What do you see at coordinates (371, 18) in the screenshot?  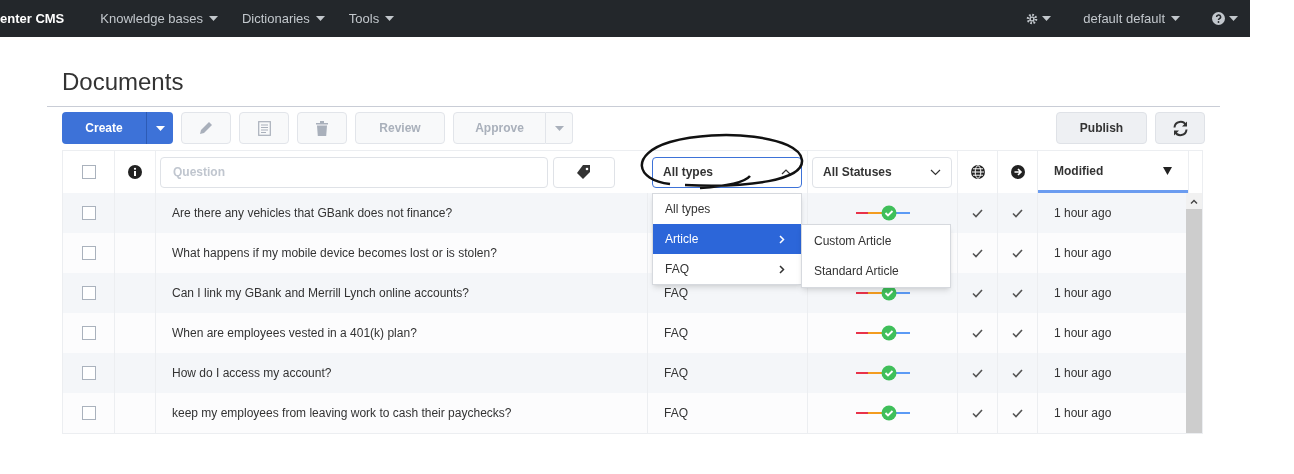 I see `nav-menu: Tools` at bounding box center [371, 18].